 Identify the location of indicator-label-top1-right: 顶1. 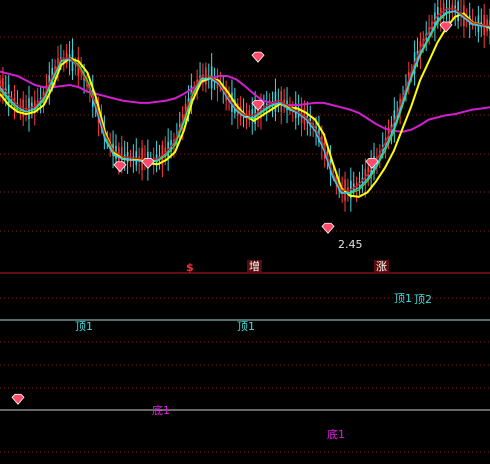
(403, 298).